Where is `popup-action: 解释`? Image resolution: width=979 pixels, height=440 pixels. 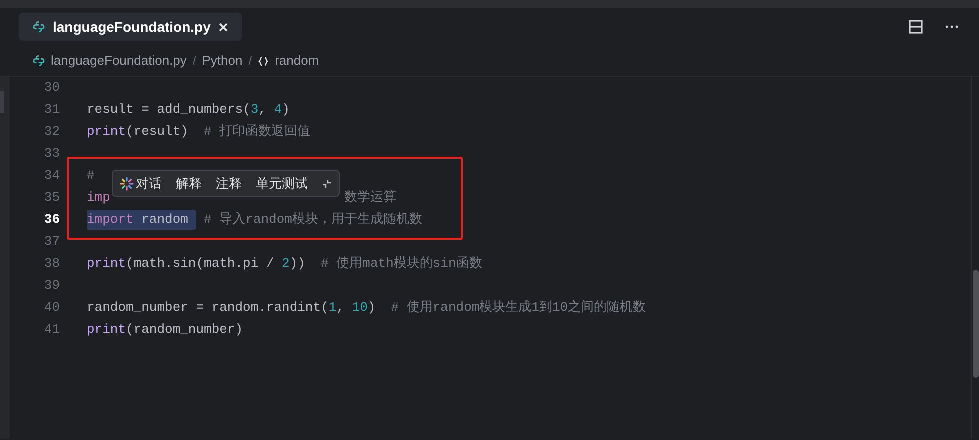 popup-action: 解释 is located at coordinates (189, 184).